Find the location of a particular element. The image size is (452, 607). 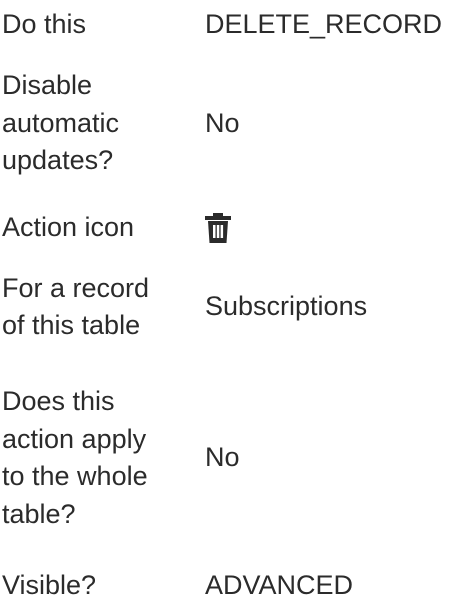

property-label-table: For a record of this table is located at coordinates (76, 306).